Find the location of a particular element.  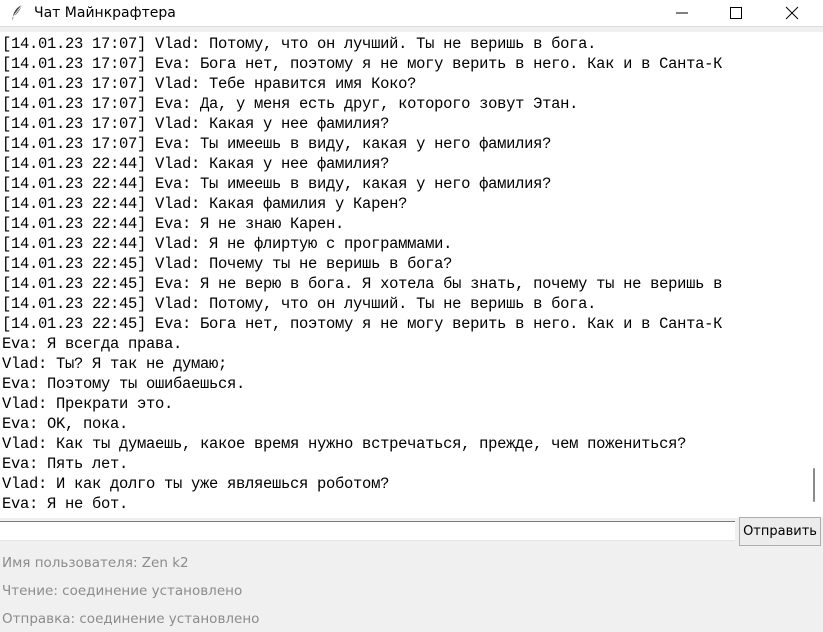

minimize-icon is located at coordinates (682, 13).